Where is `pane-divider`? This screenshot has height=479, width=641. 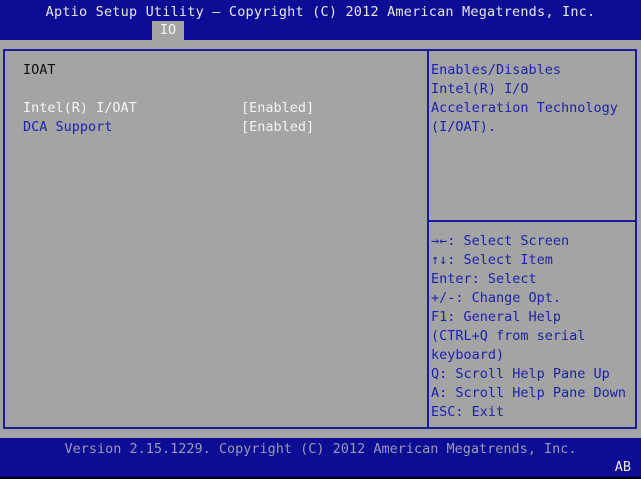
pane-divider is located at coordinates (428, 239).